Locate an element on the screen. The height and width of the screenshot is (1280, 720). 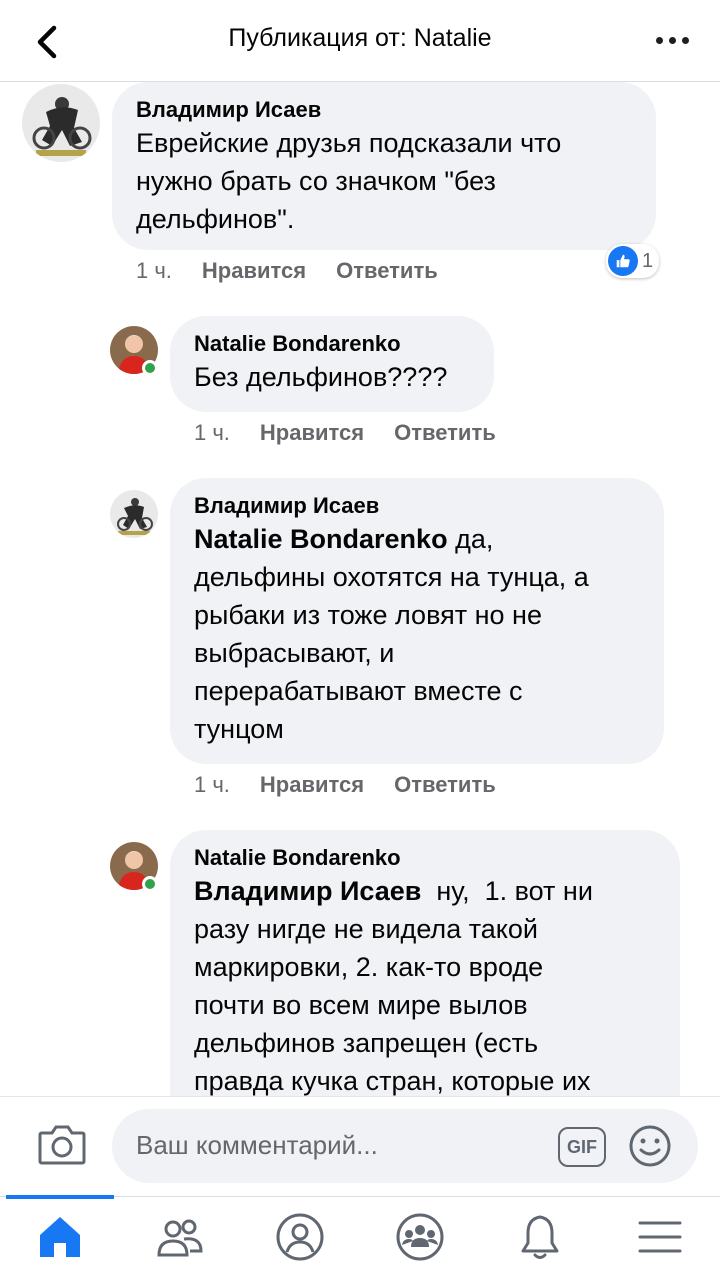
tab-profile is located at coordinates (300, 1237).